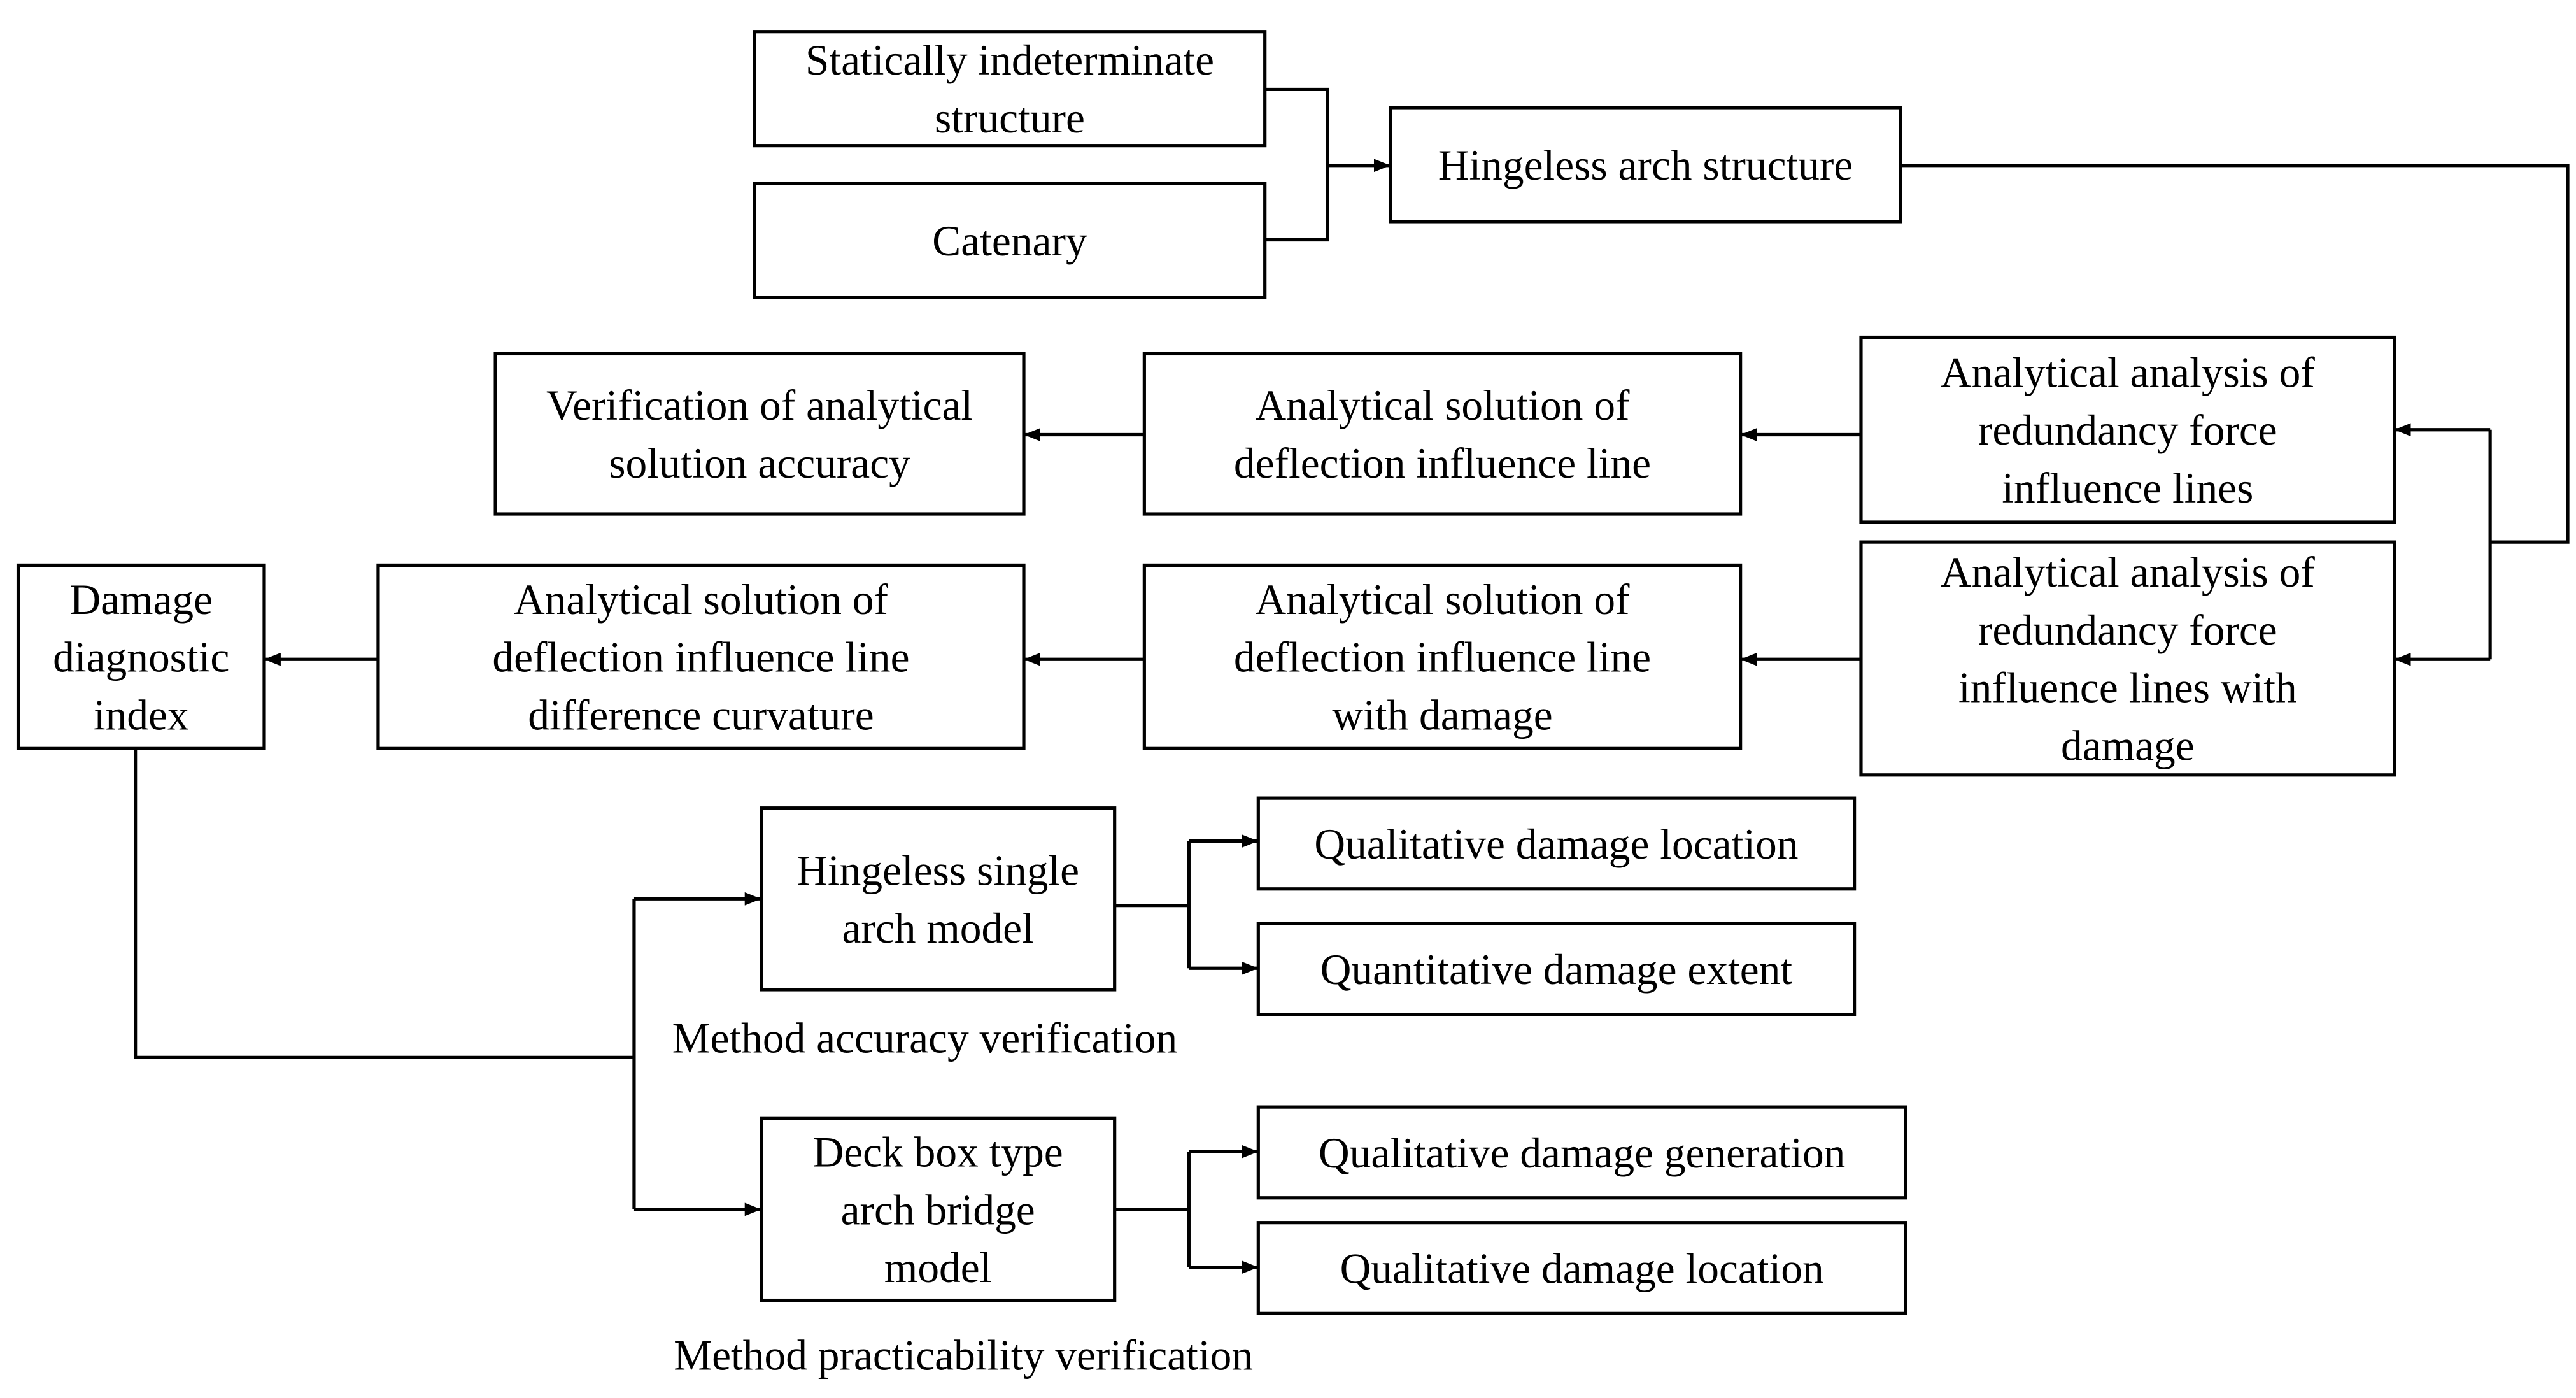 Image resolution: width=2576 pixels, height=1398 pixels. I want to click on node-statically-indeterminate: Statically indeterminate structure, so click(1010, 89).